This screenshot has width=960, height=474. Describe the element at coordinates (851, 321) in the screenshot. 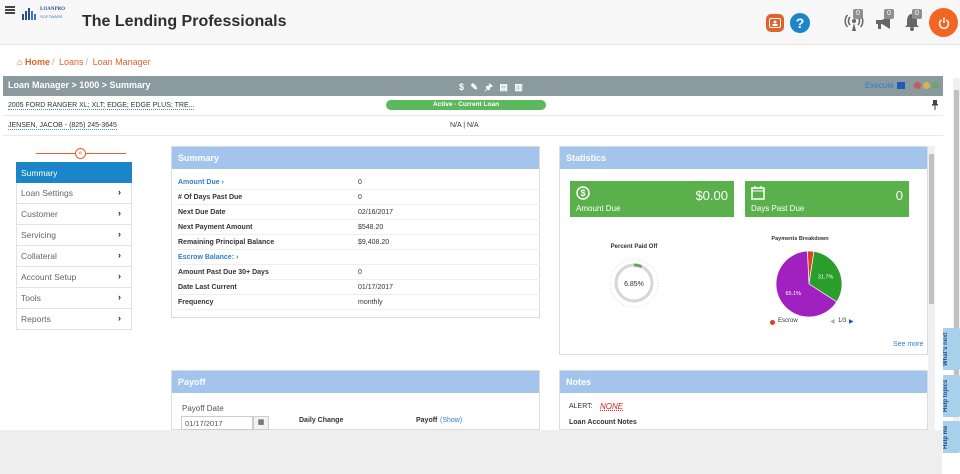

I see `legend-next-icon: ▶` at that location.